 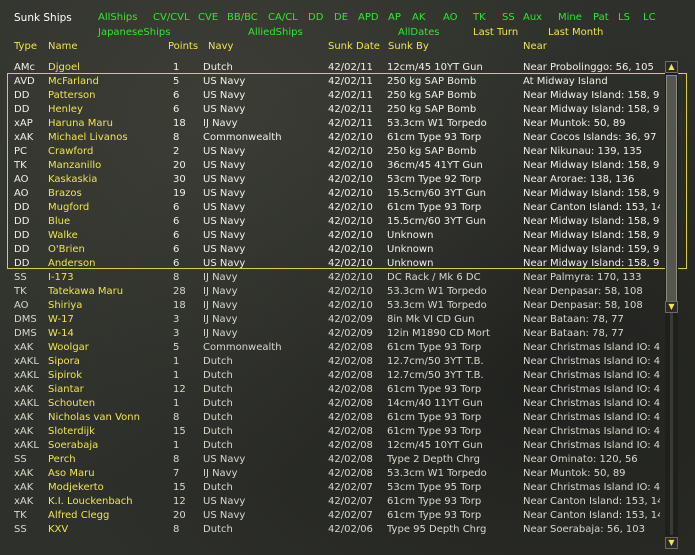 I want to click on column-header-points: Points, so click(x=183, y=46).